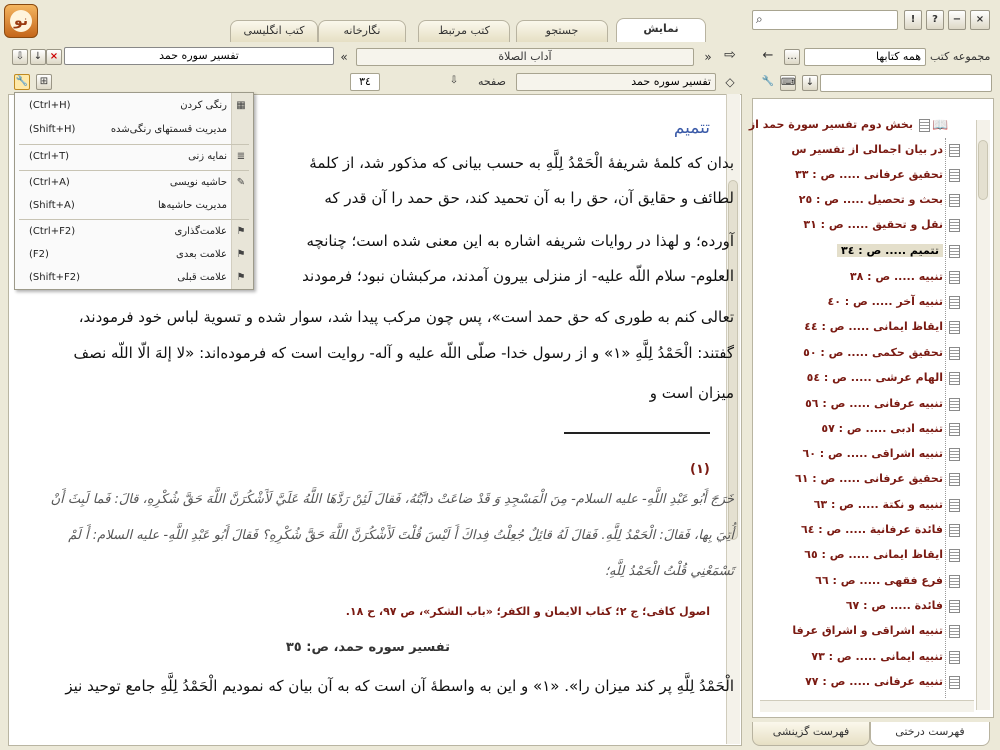  What do you see at coordinates (811, 734) in the screenshot?
I see `tab-selected-index: فهرست گزینشی` at bounding box center [811, 734].